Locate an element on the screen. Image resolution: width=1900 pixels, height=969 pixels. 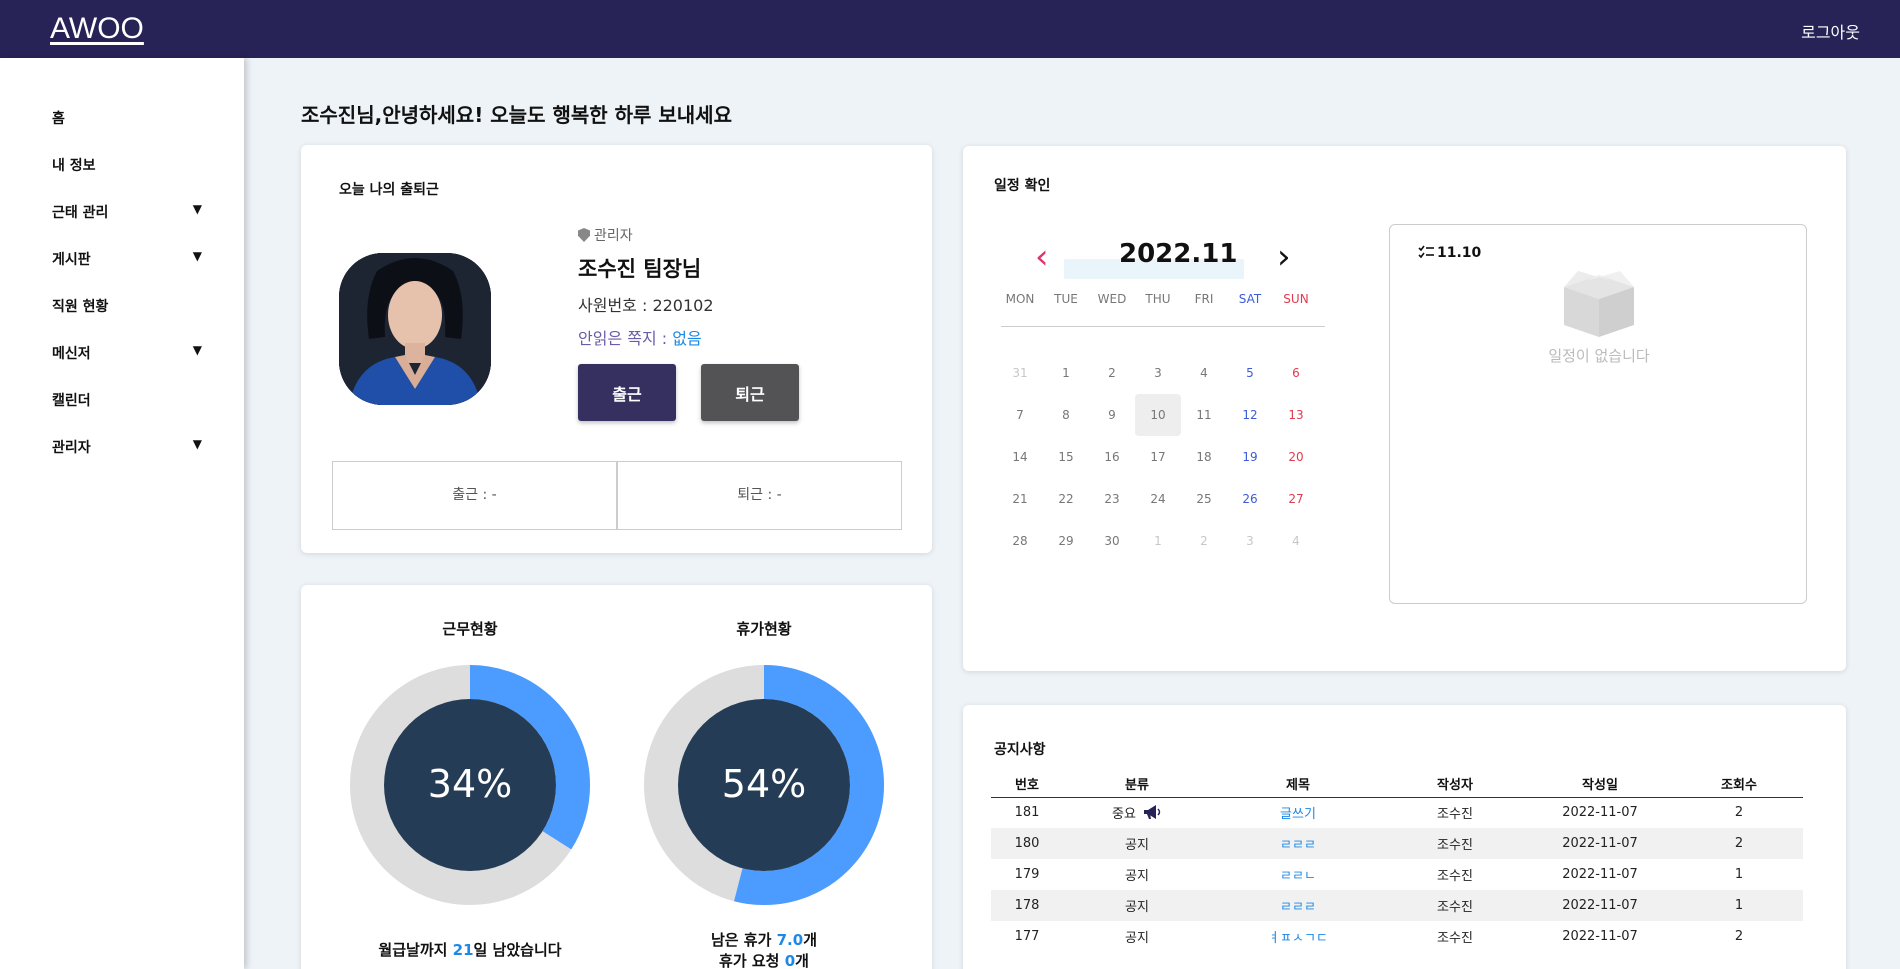
calendar-day: 26 is located at coordinates (1250, 499).